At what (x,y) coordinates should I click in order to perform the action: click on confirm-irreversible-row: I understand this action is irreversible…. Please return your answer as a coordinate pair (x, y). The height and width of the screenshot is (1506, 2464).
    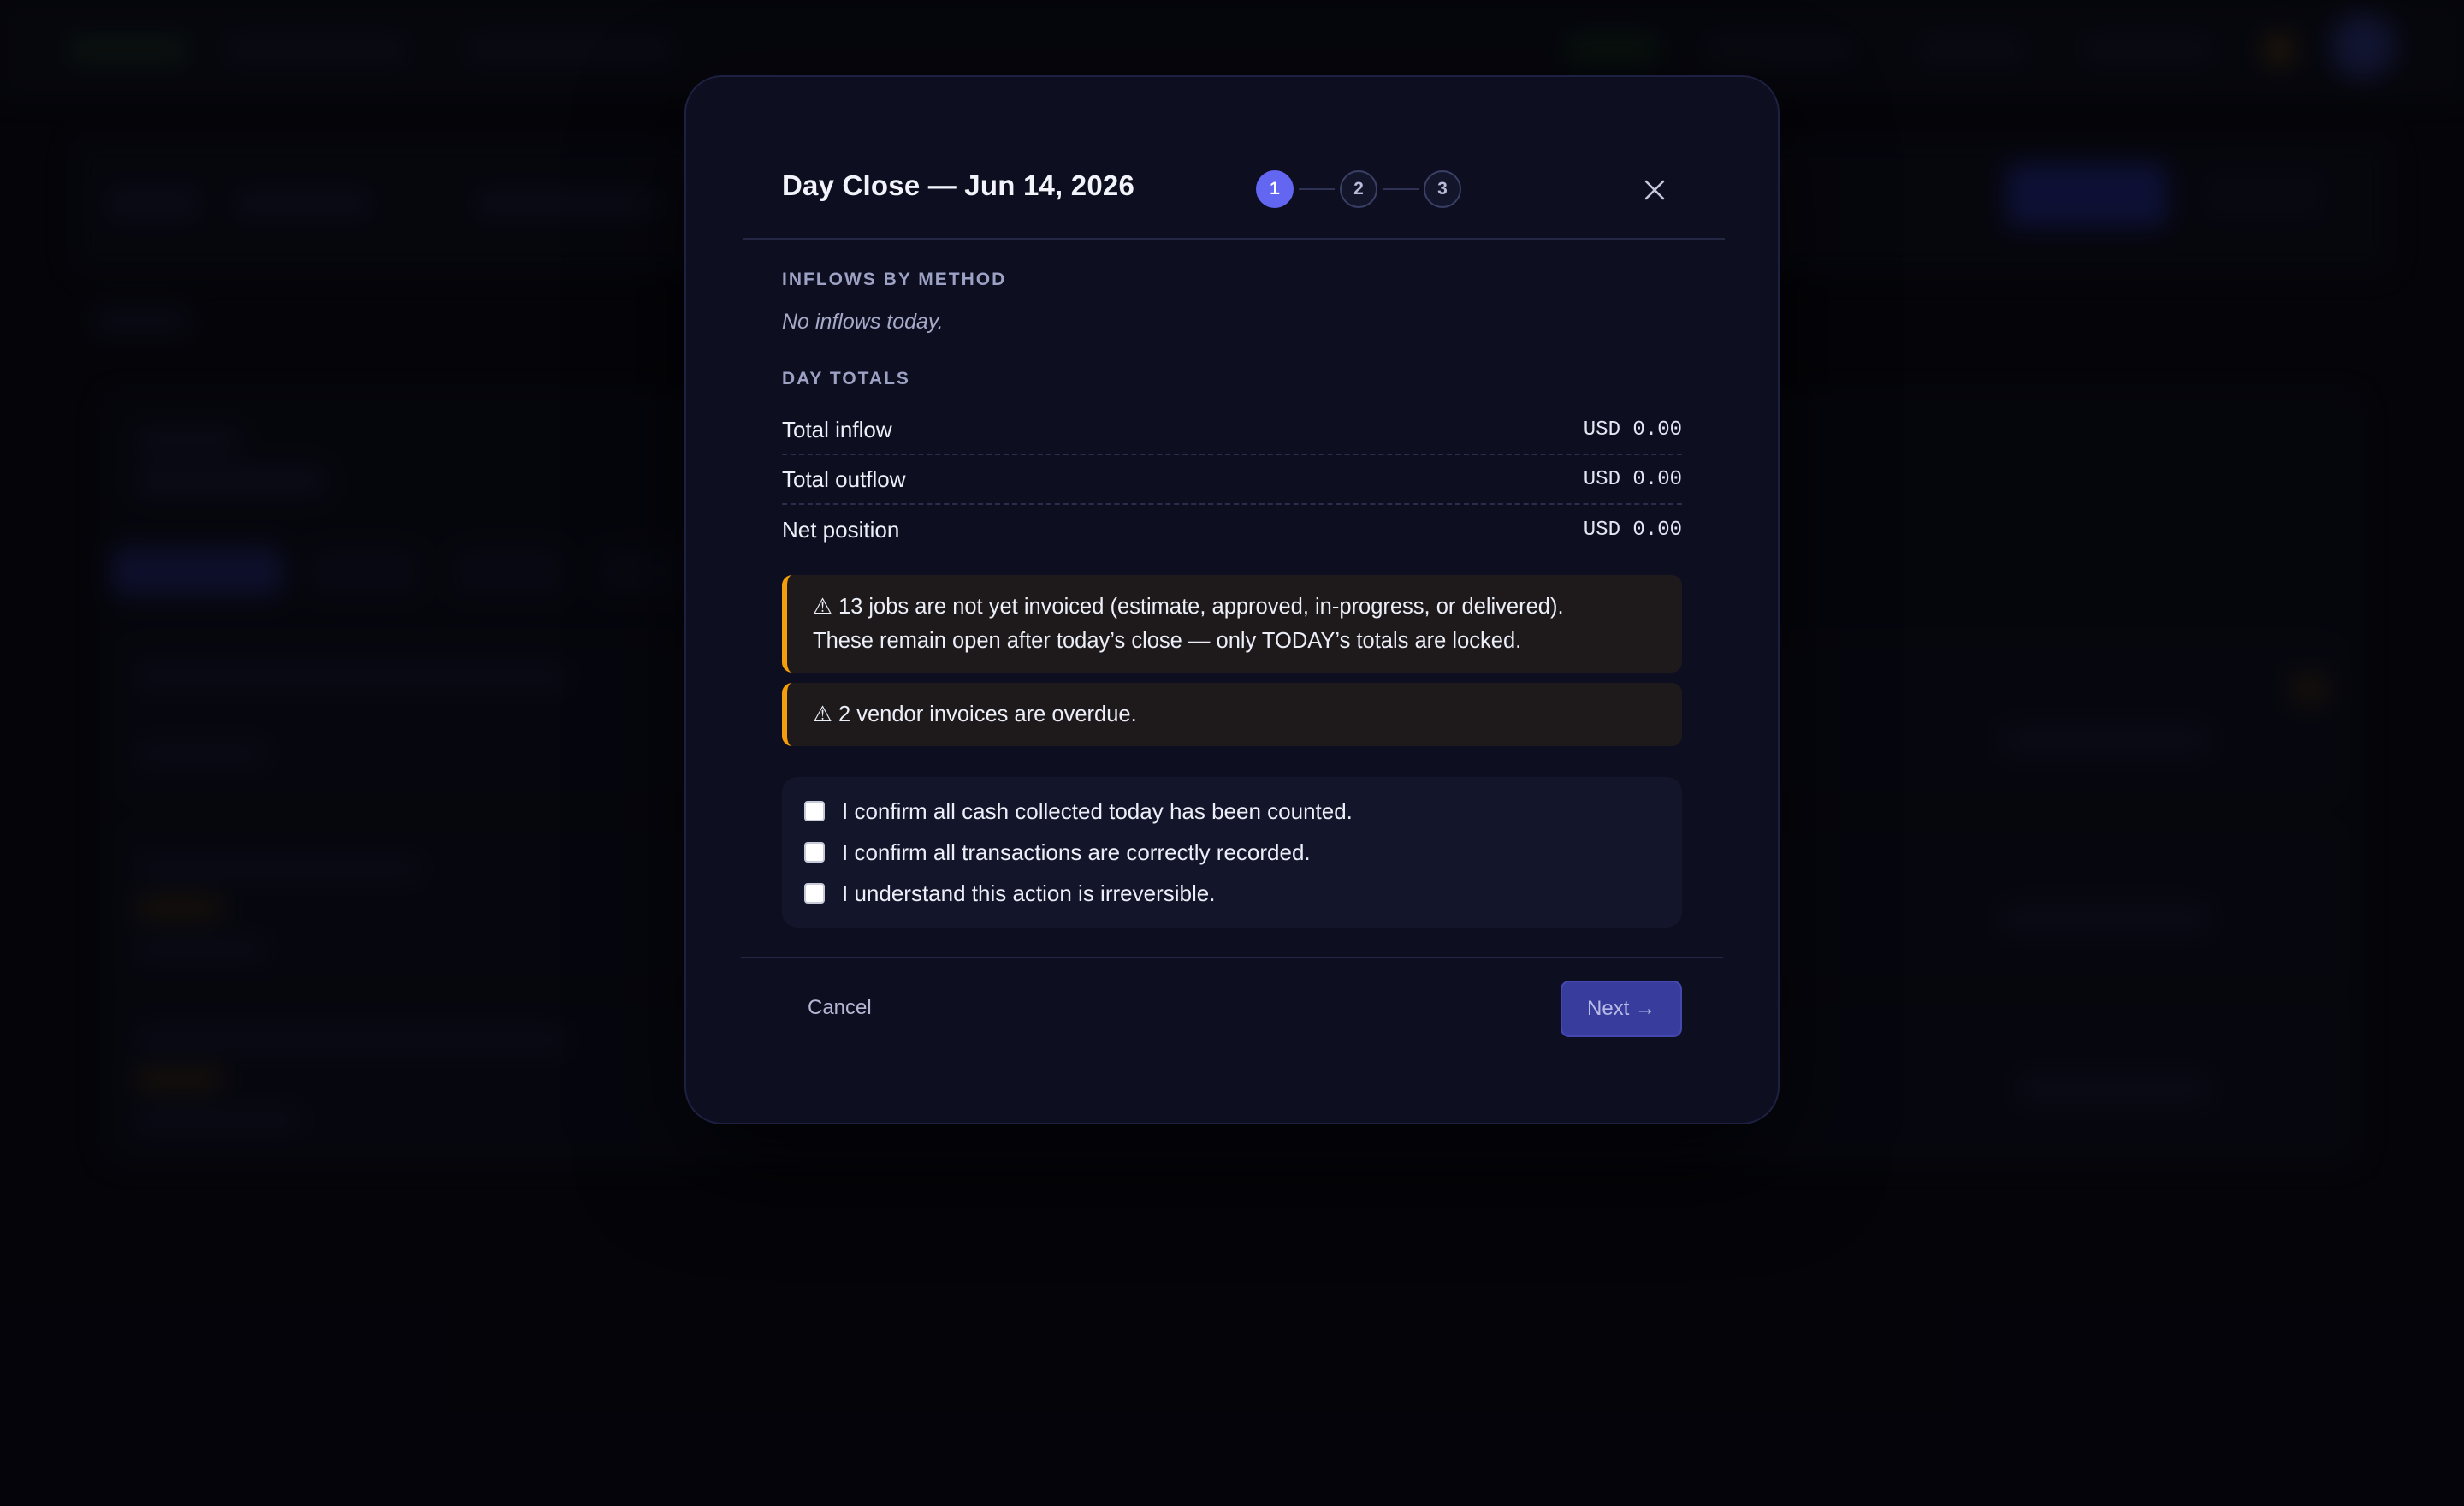
    Looking at the image, I should click on (1232, 893).